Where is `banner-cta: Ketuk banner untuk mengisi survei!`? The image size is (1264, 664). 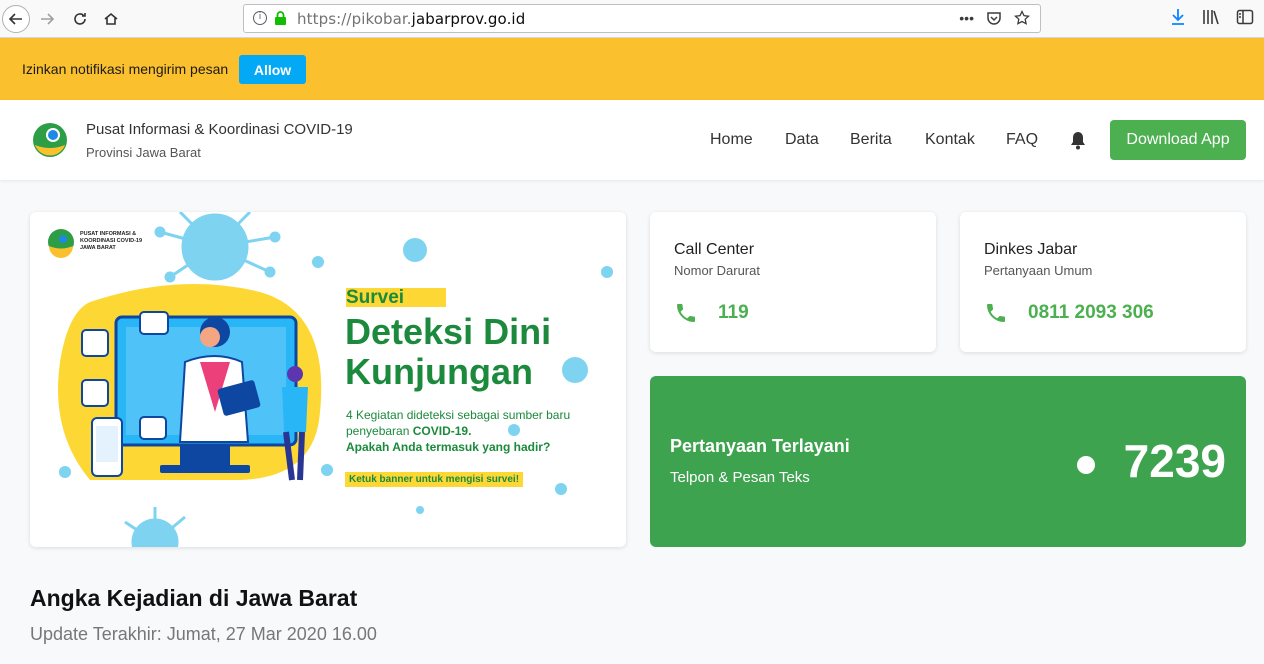
banner-cta: Ketuk banner untuk mengisi survei! is located at coordinates (434, 479).